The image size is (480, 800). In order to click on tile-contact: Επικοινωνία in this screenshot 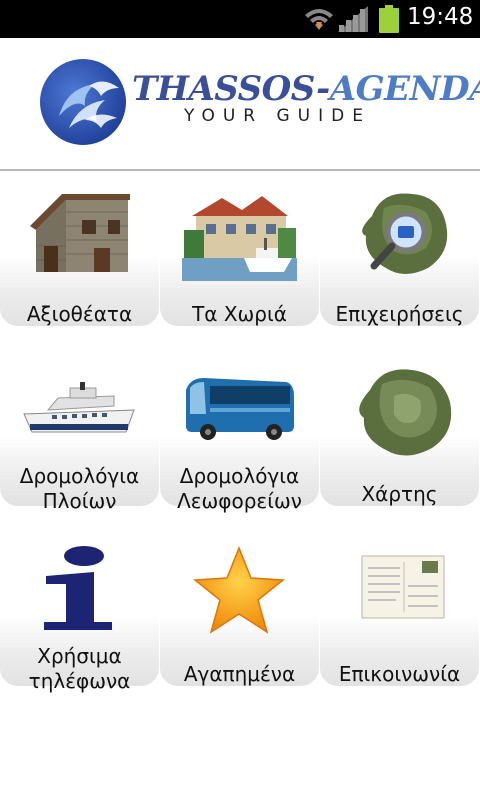, I will do `click(399, 608)`.